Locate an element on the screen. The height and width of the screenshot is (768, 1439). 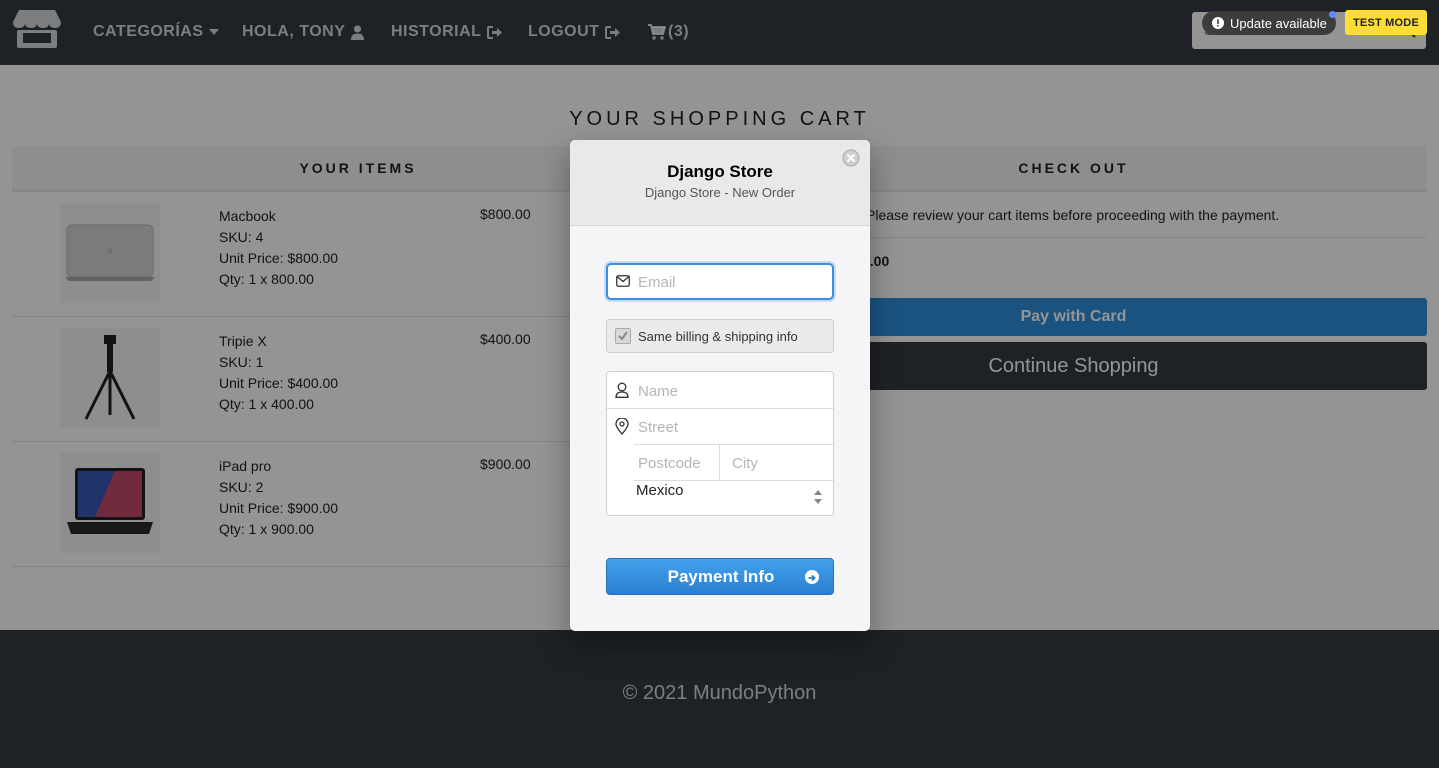
payment-info-button: Payment Info is located at coordinates (720, 576).